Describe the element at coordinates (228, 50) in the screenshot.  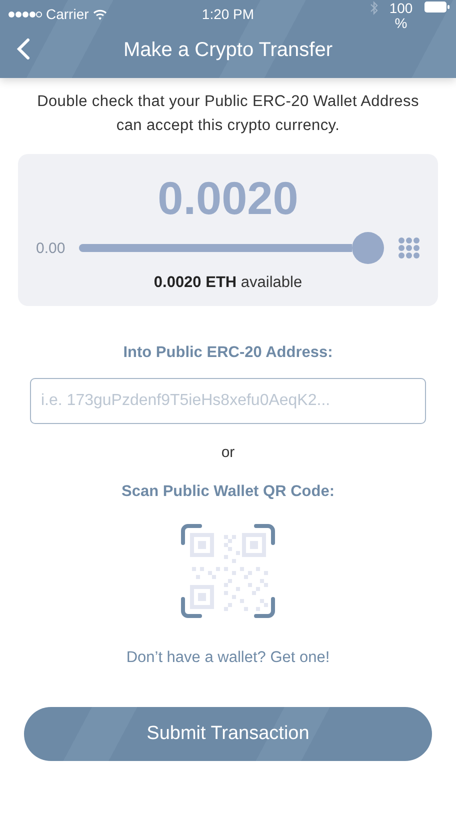
I see `window-title: Make a Crypto Transfer` at that location.